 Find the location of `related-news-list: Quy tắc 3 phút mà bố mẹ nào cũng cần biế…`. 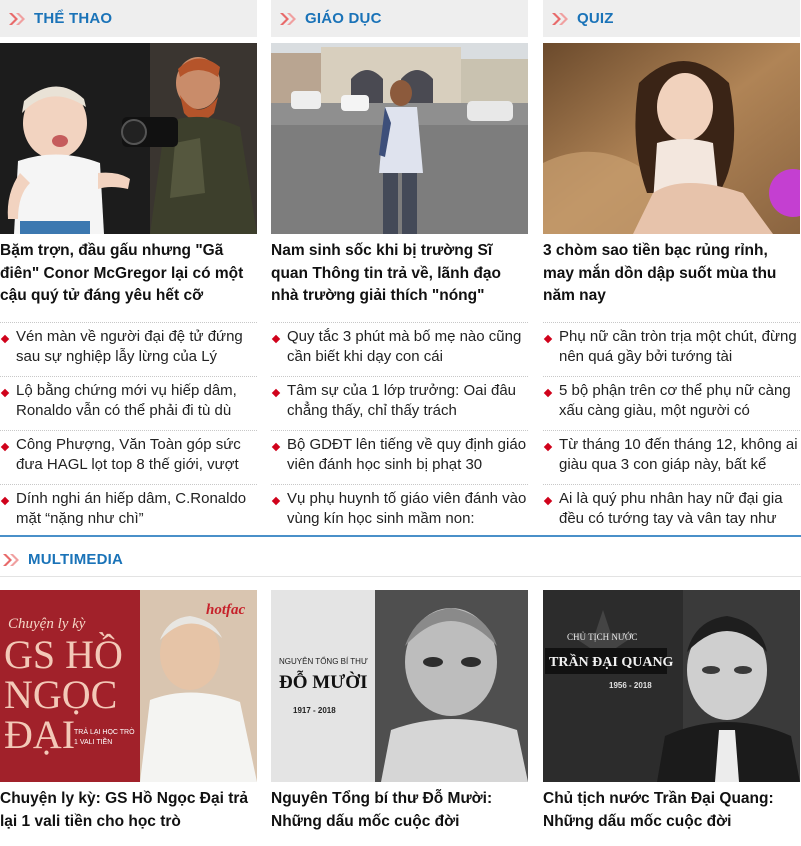

related-news-list: Quy tắc 3 phút mà bố mẹ nào cũng cần biế… is located at coordinates (399, 430).